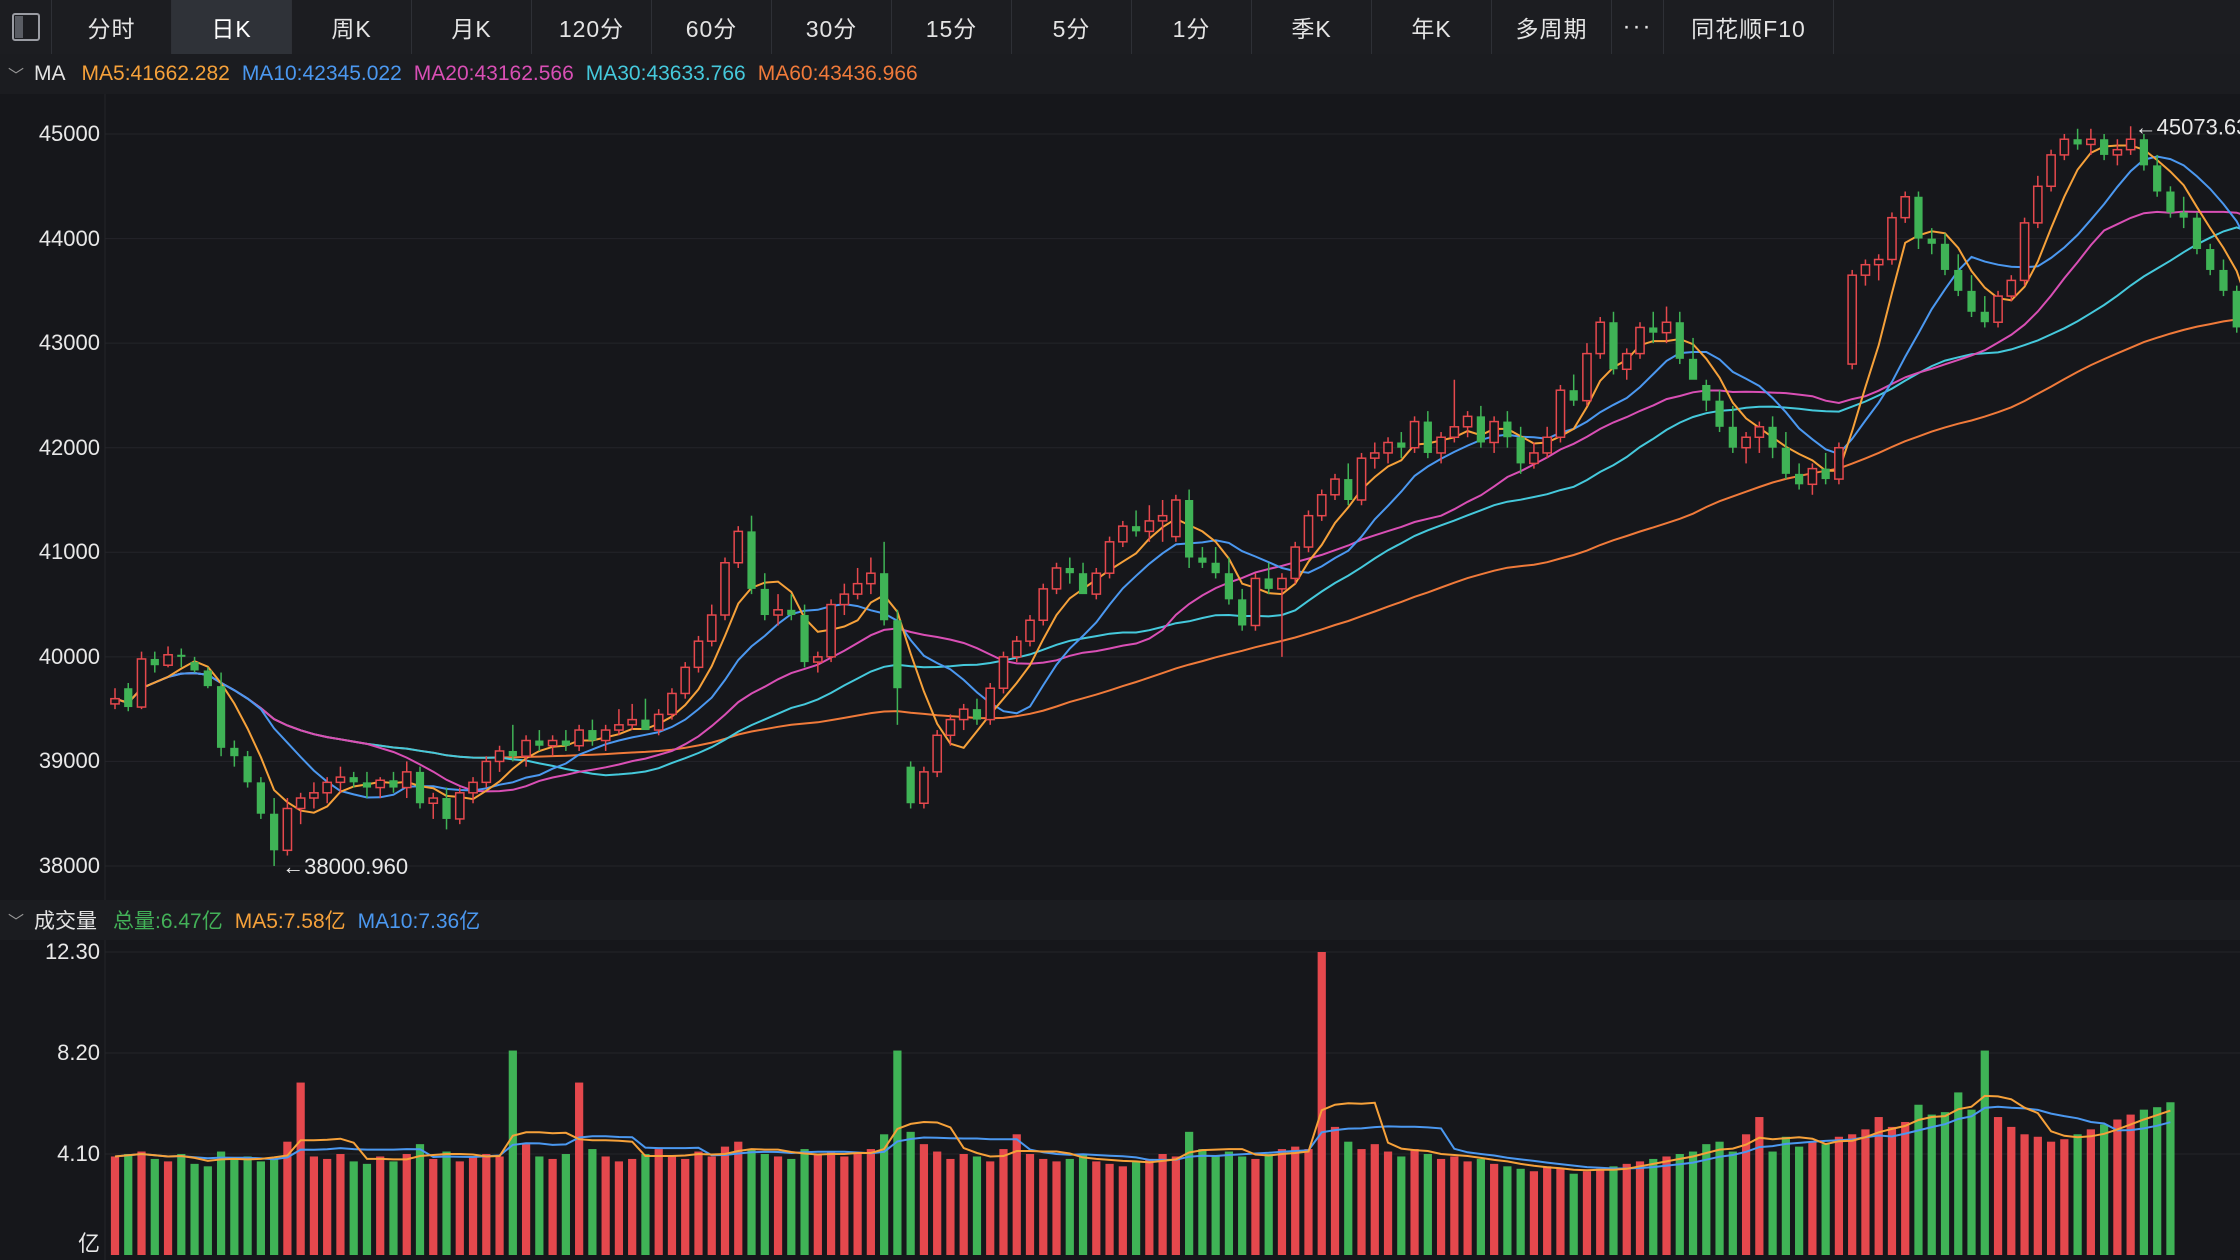 This screenshot has height=1260, width=2240. Describe the element at coordinates (16, 74) in the screenshot. I see `collapse-chevron-icon: ﹀` at that location.